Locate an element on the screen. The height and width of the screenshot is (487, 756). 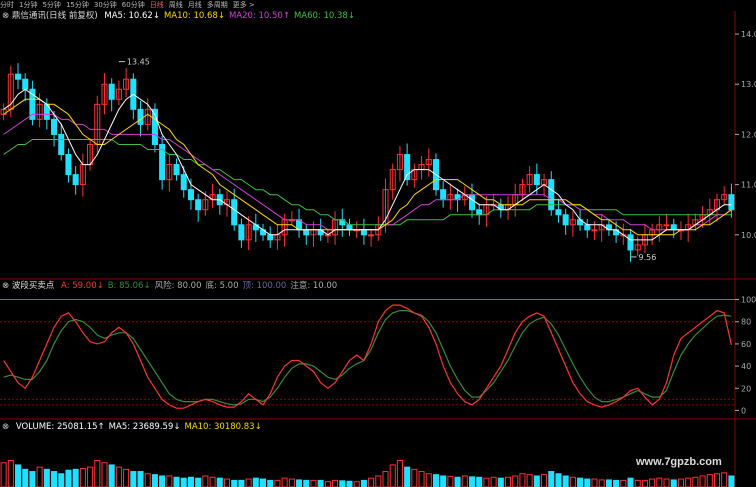
price-tick-label: 10.00 is located at coordinates (748, 235).